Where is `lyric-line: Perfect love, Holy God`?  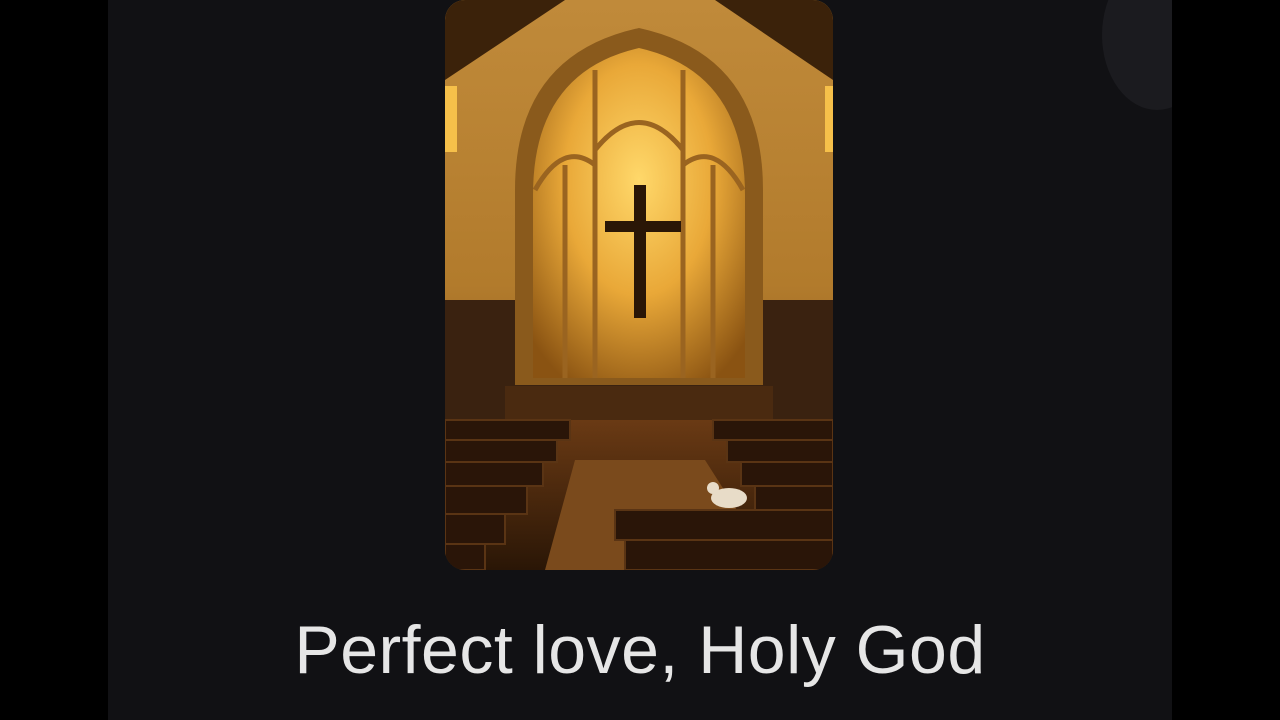 lyric-line: Perfect love, Holy God is located at coordinates (640, 650).